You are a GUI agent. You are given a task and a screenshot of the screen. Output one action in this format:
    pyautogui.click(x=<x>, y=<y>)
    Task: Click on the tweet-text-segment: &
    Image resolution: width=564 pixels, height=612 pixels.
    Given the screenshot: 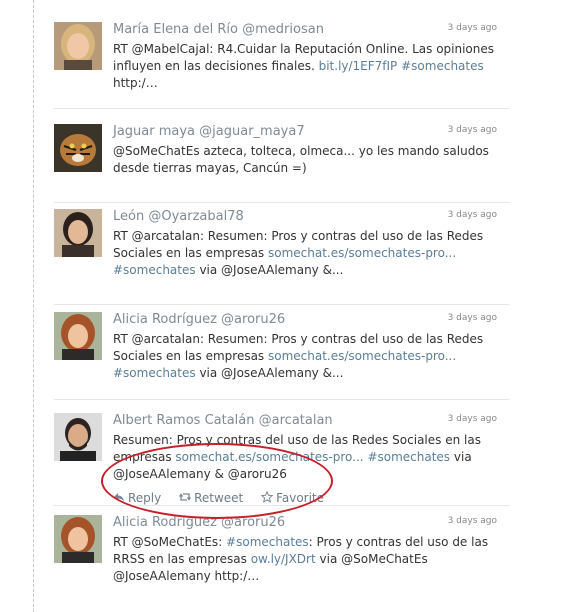 What is the action you would take?
    pyautogui.click(x=219, y=474)
    